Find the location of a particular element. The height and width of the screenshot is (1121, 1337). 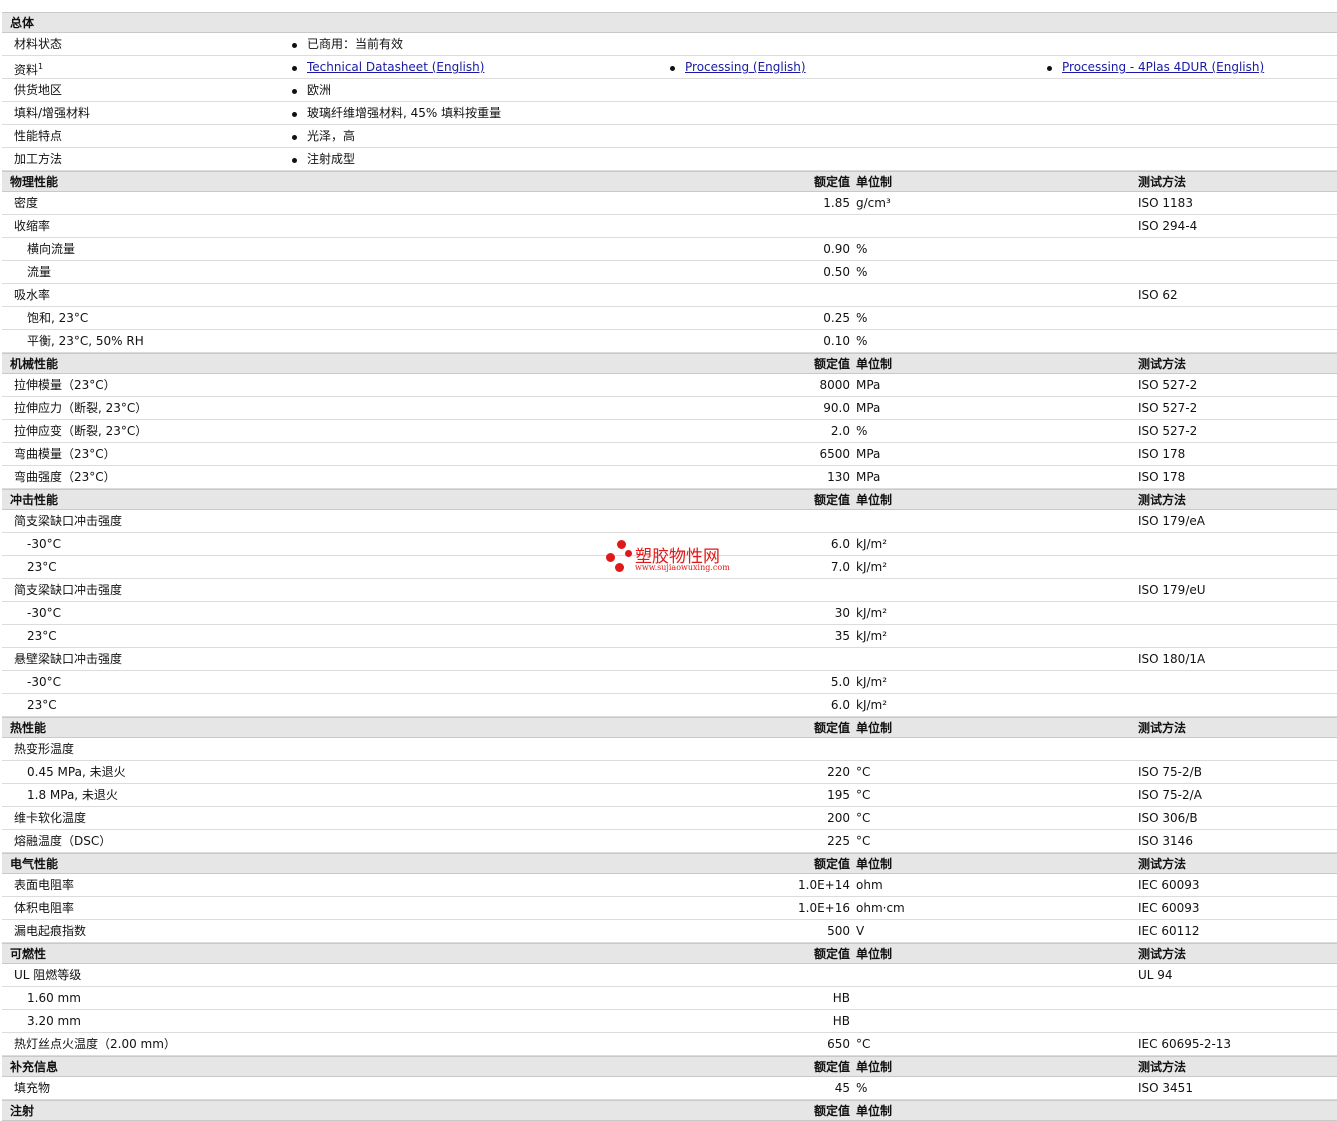

section-title: 补充信息 is located at coordinates (34, 1067).